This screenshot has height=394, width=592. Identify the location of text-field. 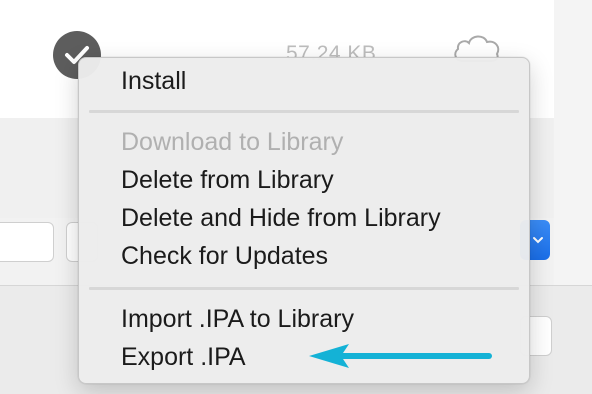
(27, 242).